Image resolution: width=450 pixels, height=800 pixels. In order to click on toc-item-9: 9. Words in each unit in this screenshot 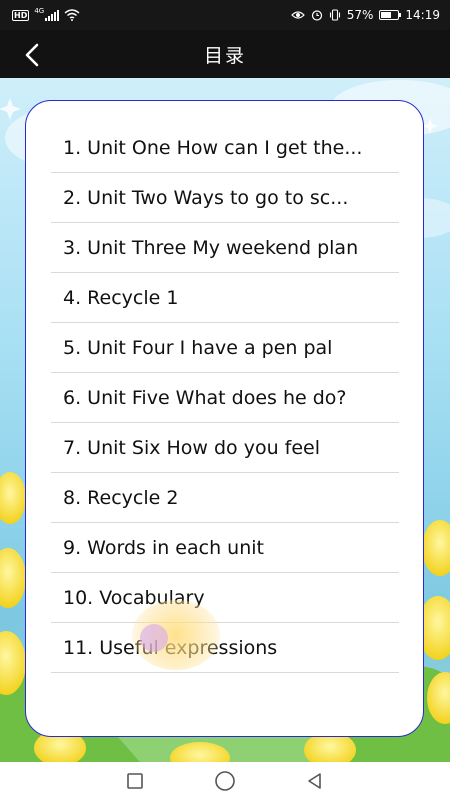, I will do `click(225, 548)`.